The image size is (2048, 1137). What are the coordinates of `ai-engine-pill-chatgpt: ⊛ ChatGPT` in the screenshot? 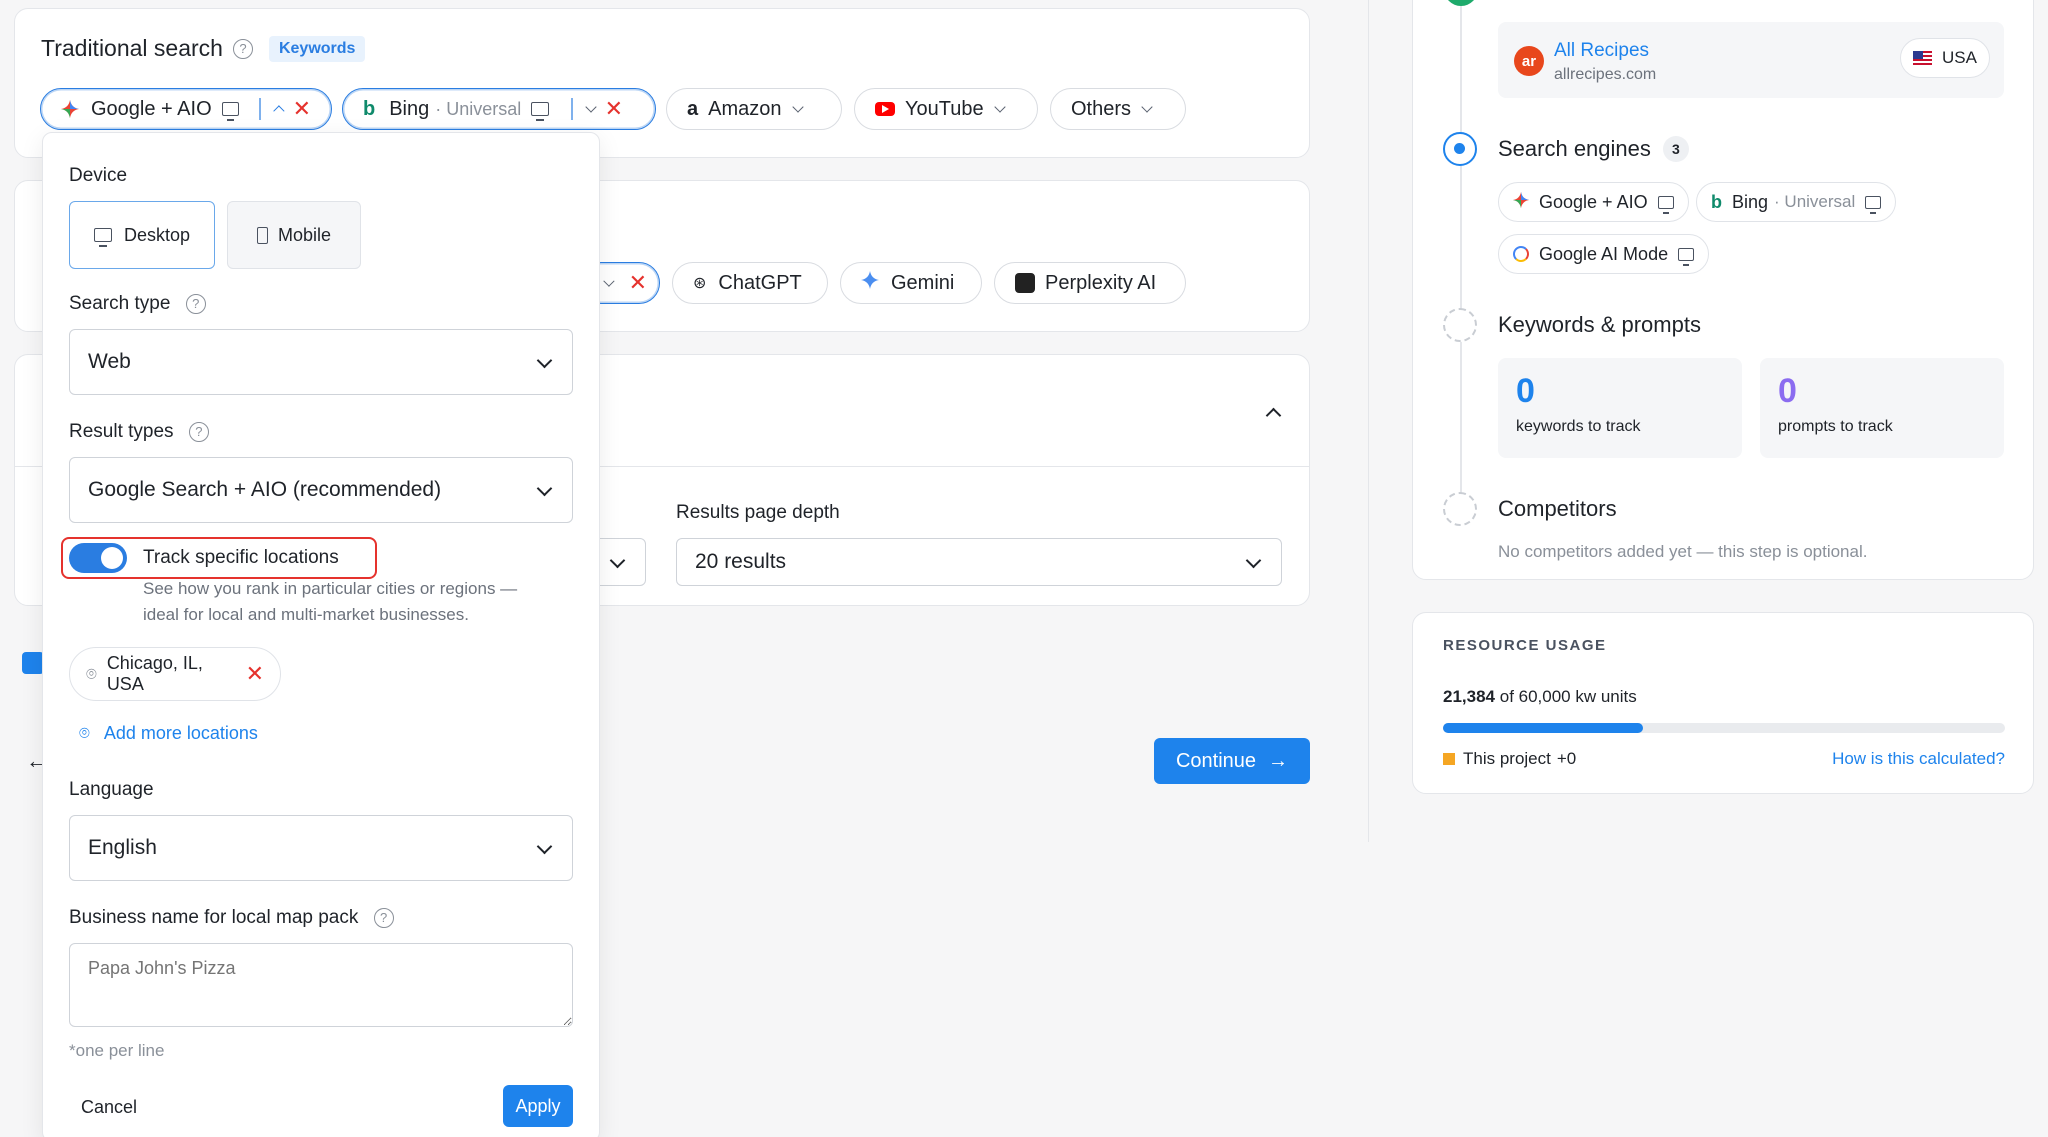 It's located at (750, 283).